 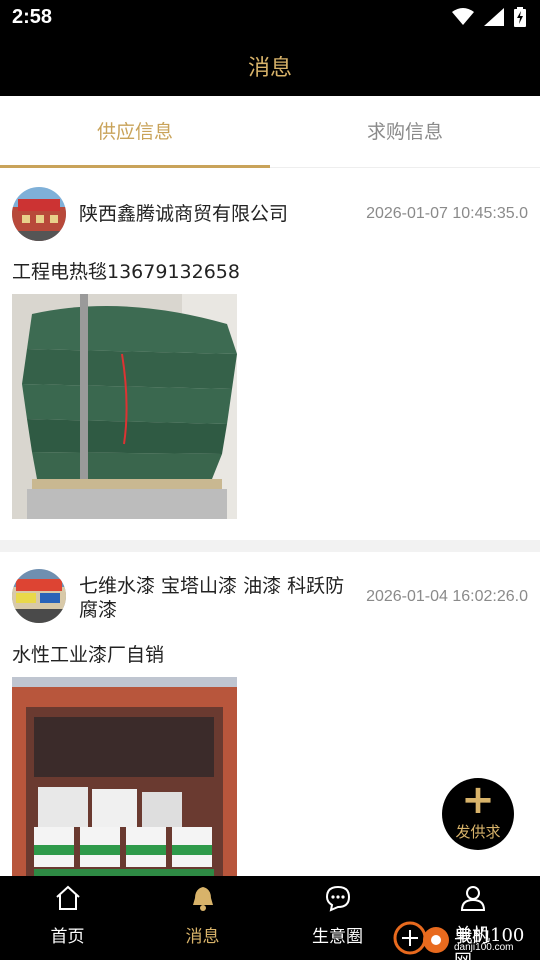 What do you see at coordinates (67, 918) in the screenshot?
I see `nav-home: 首页` at bounding box center [67, 918].